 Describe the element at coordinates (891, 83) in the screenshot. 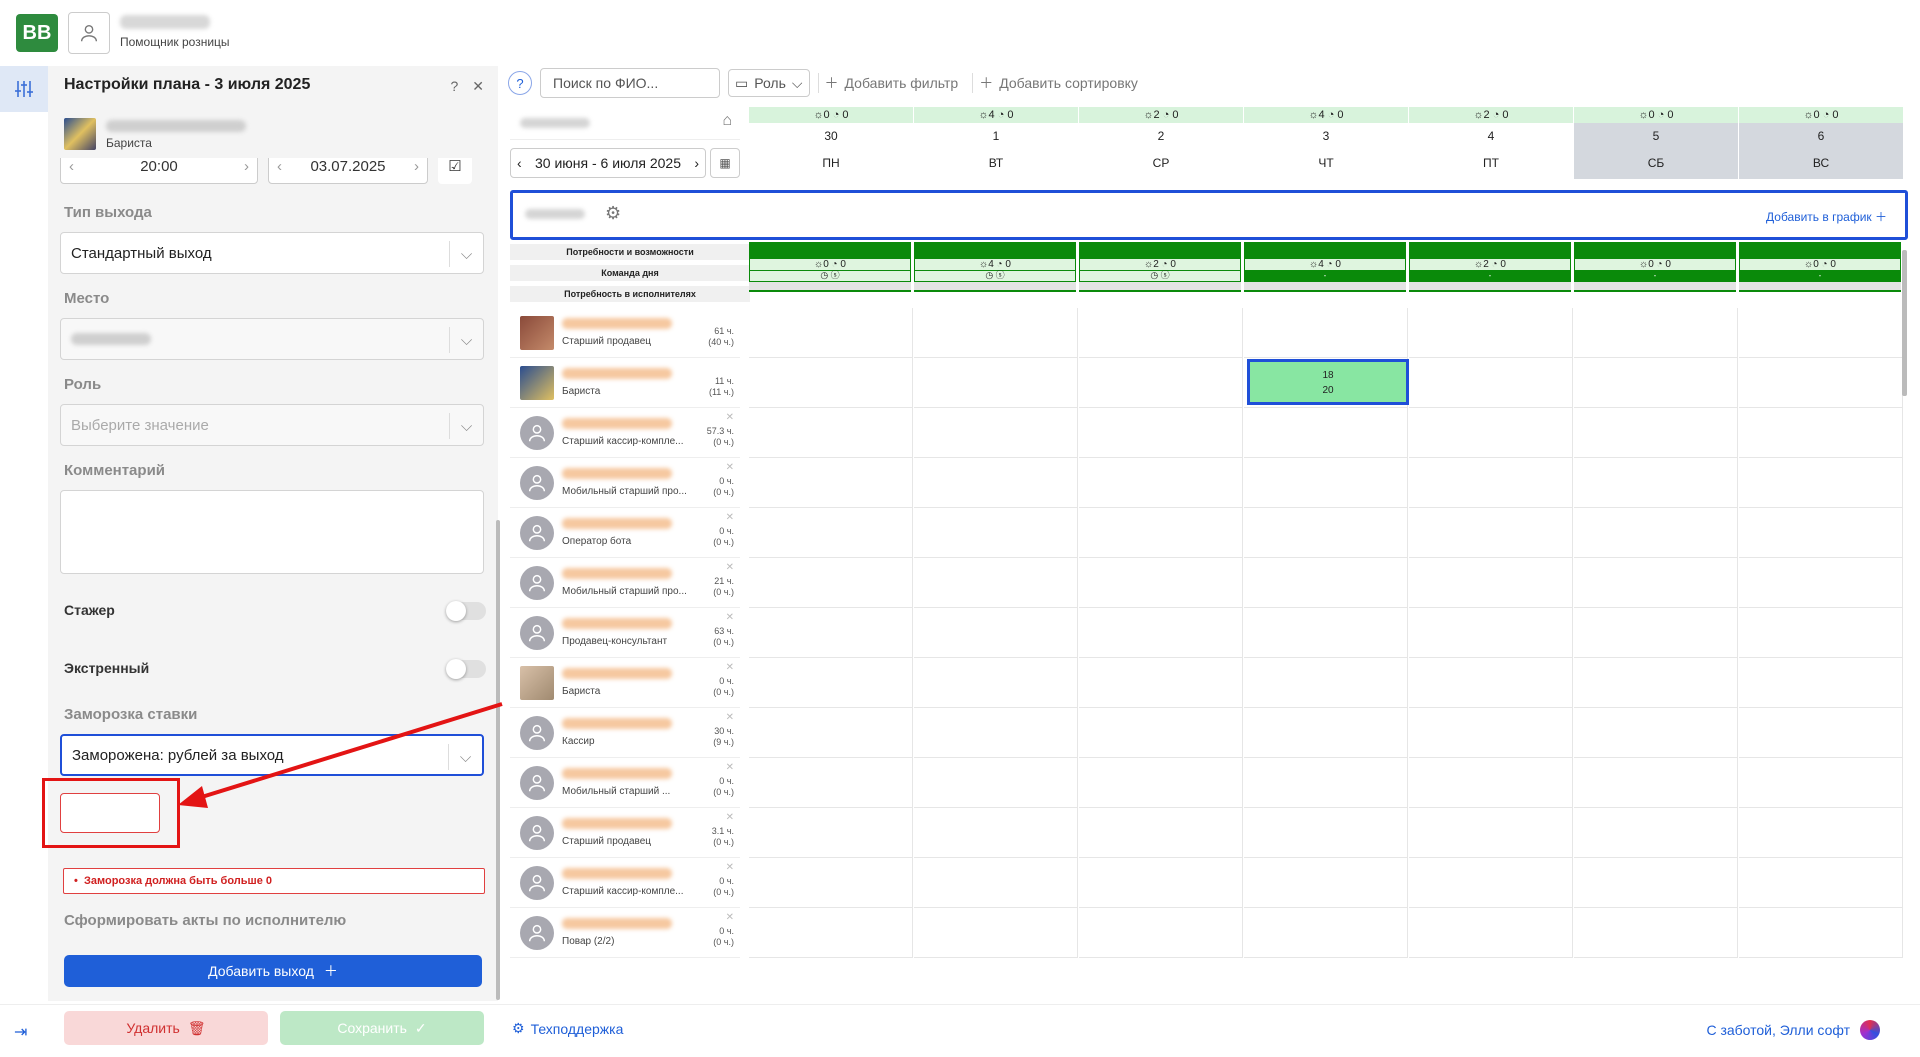

I see `add-filter-button: ＋ Добавить фильтр` at that location.